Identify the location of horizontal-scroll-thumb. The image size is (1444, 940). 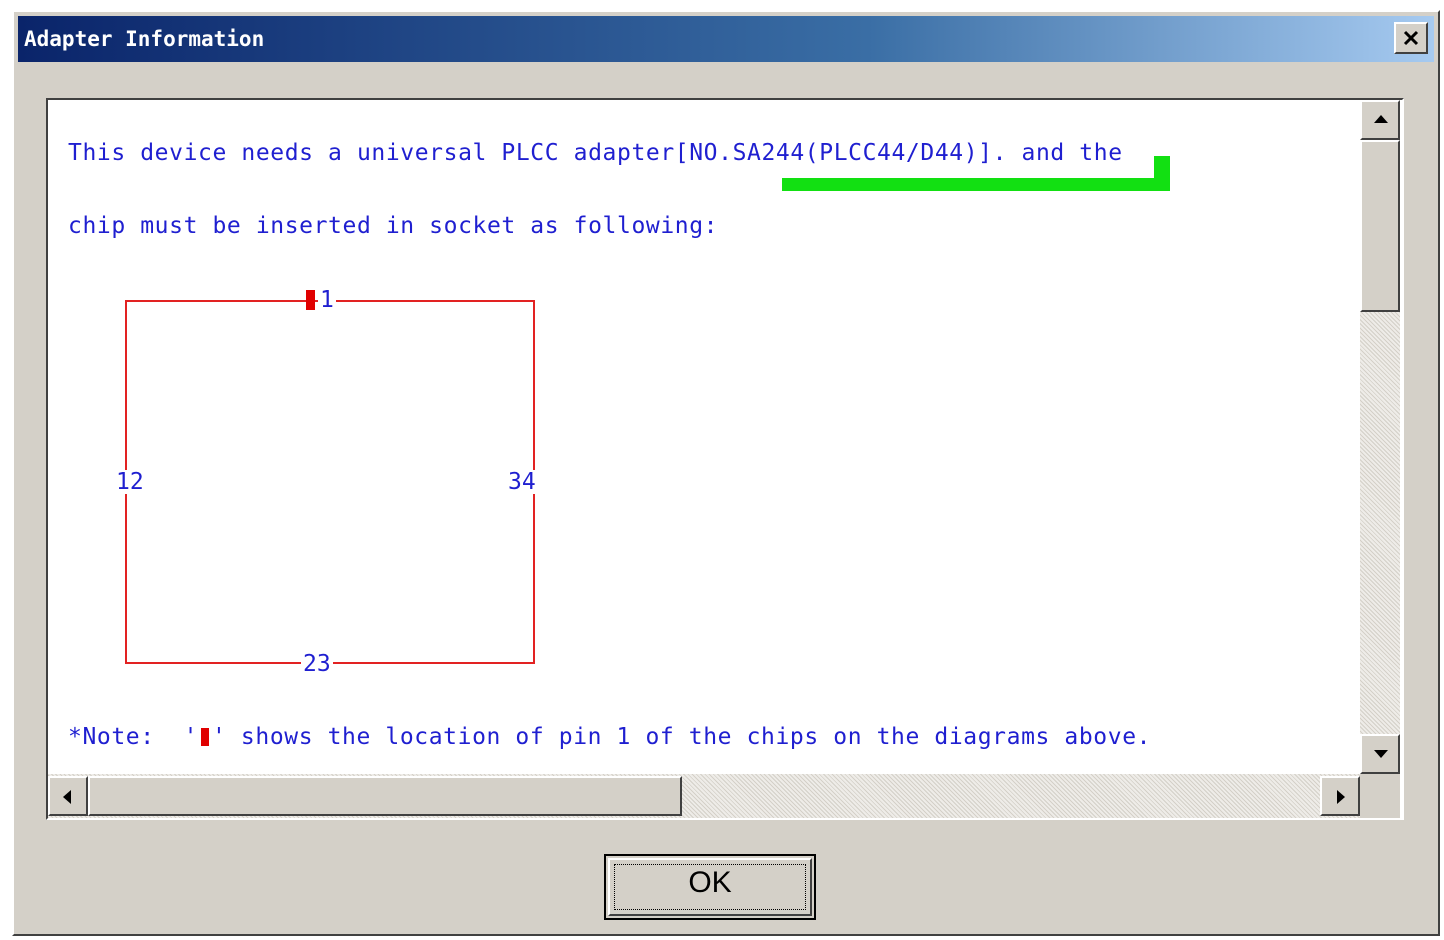
(385, 796).